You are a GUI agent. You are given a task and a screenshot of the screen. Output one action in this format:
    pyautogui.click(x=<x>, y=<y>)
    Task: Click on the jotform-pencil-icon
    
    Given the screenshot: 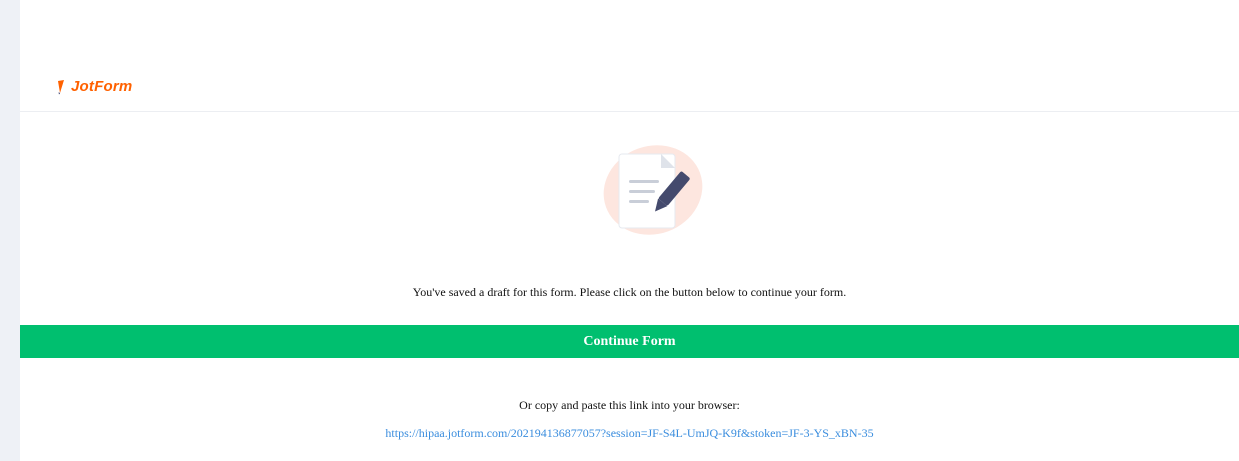 What is the action you would take?
    pyautogui.click(x=61, y=86)
    